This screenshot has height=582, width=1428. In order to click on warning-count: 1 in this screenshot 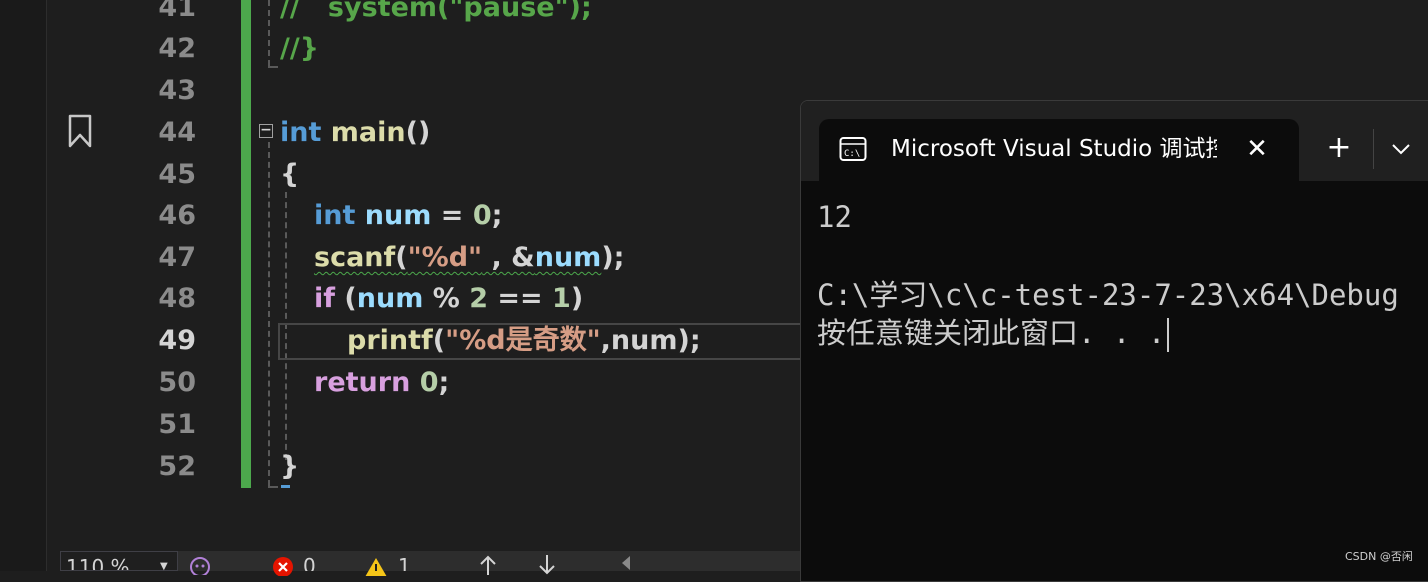, I will do `click(404, 561)`.